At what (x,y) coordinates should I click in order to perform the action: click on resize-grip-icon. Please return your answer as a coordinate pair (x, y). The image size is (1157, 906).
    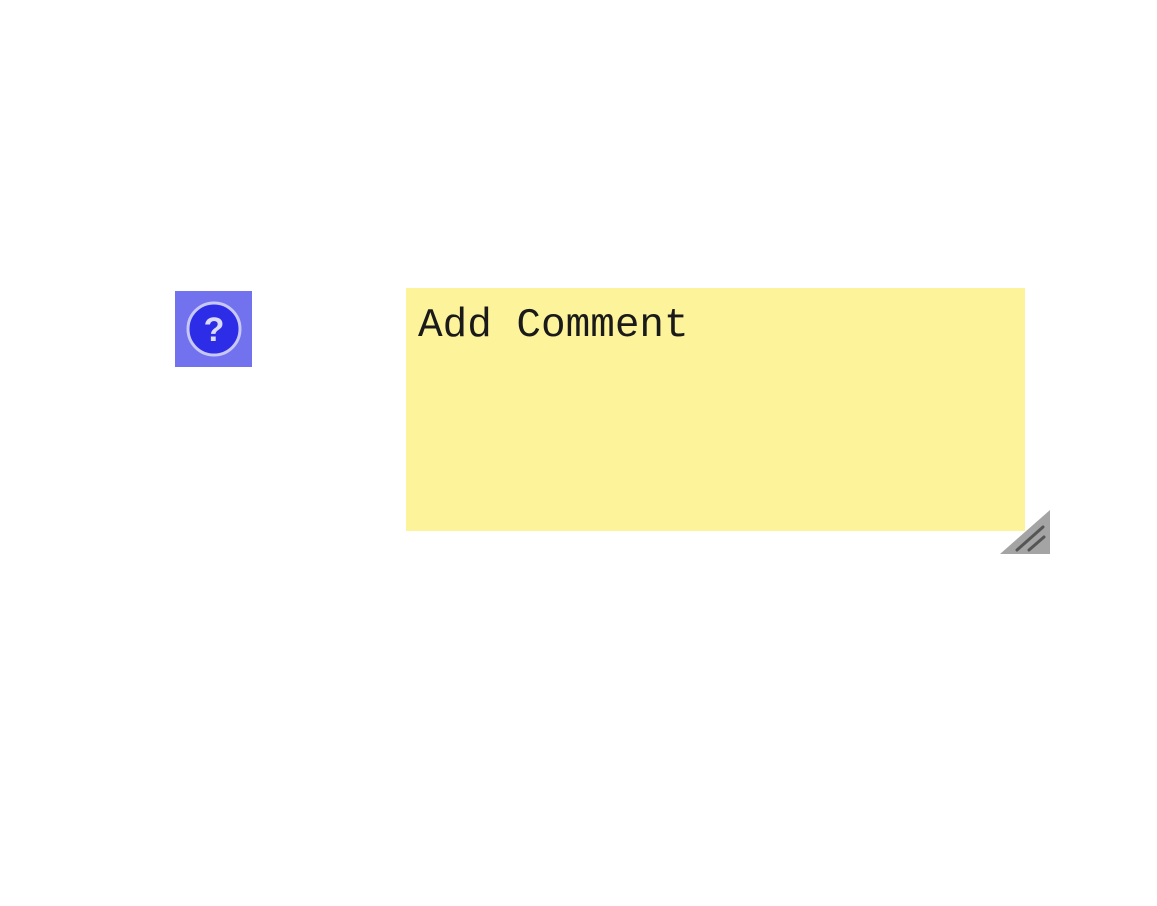
    Looking at the image, I should click on (1025, 532).